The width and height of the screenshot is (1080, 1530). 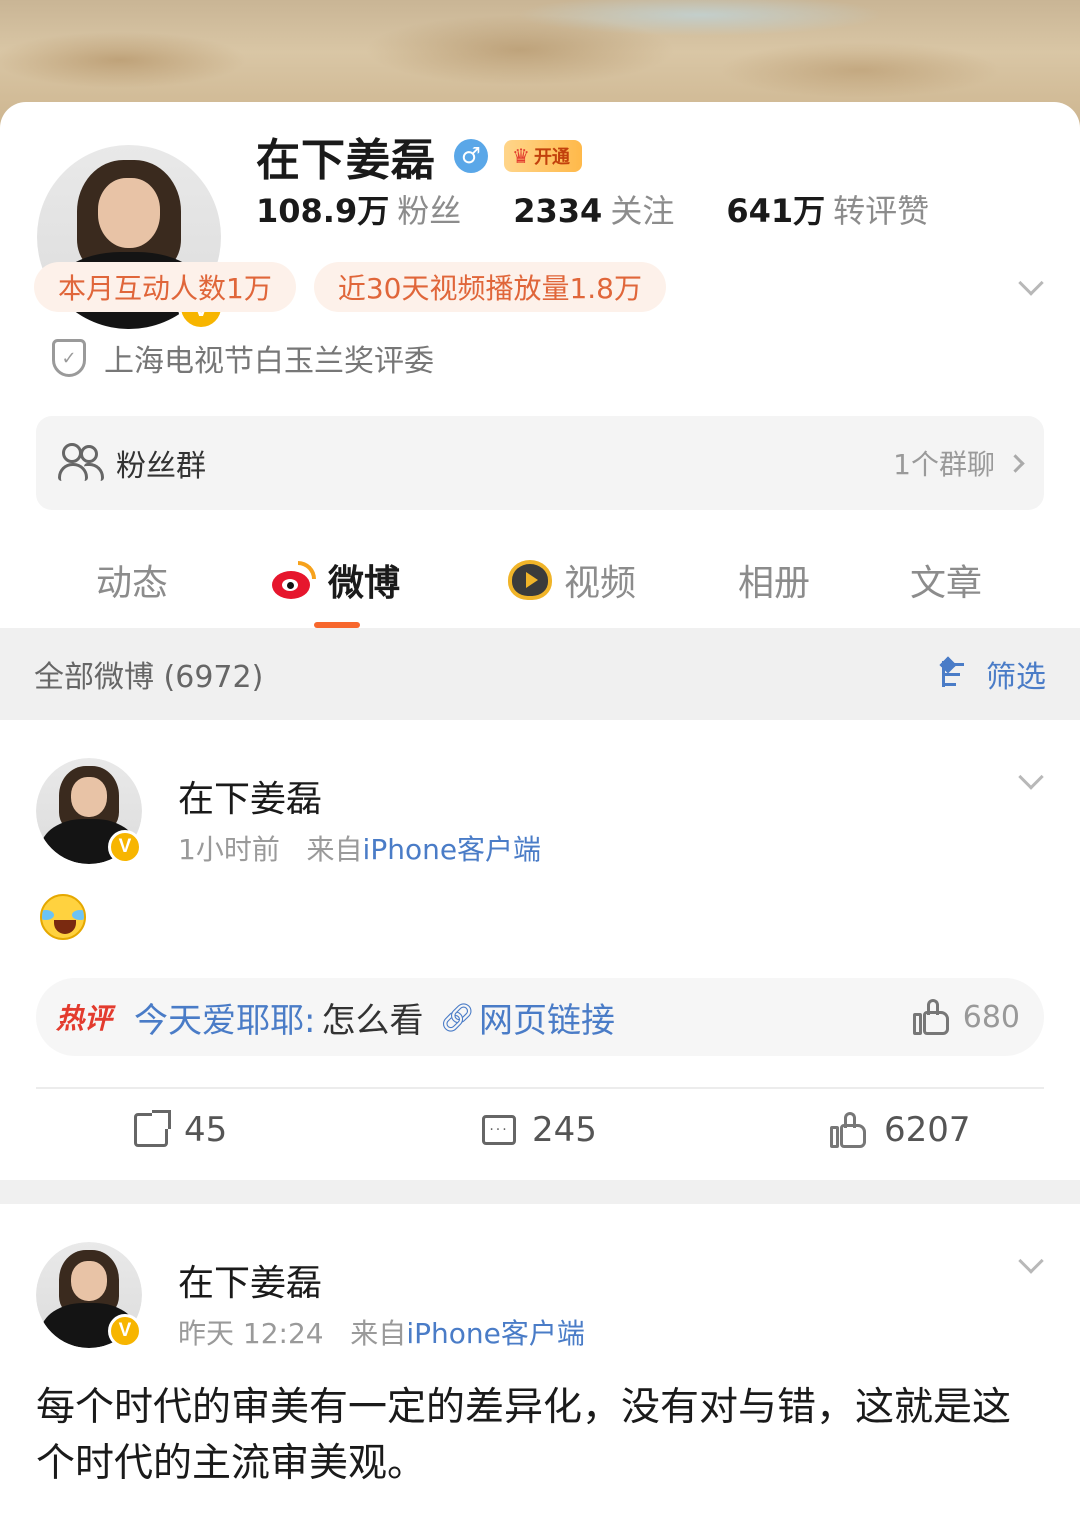 I want to click on shield-check-icon: ✓, so click(x=69, y=358).